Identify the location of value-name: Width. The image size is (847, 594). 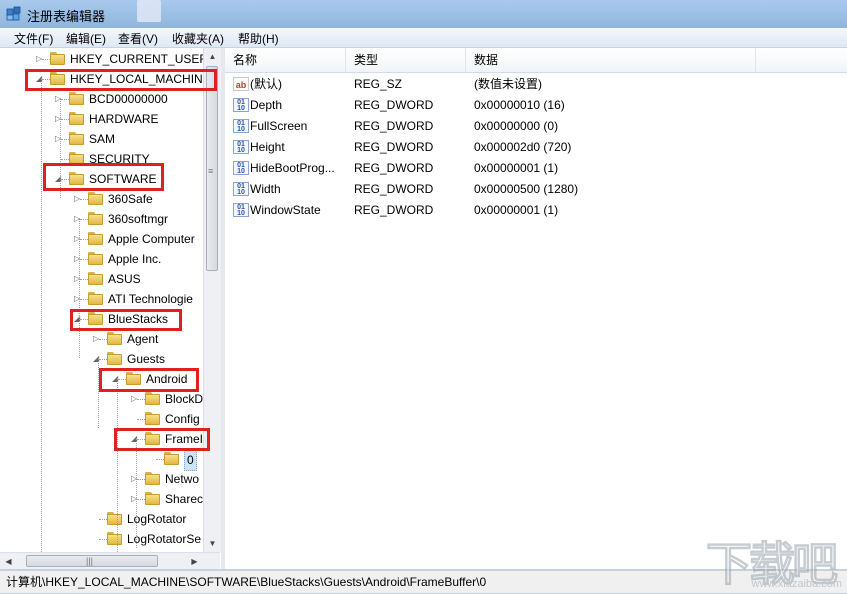
(265, 189).